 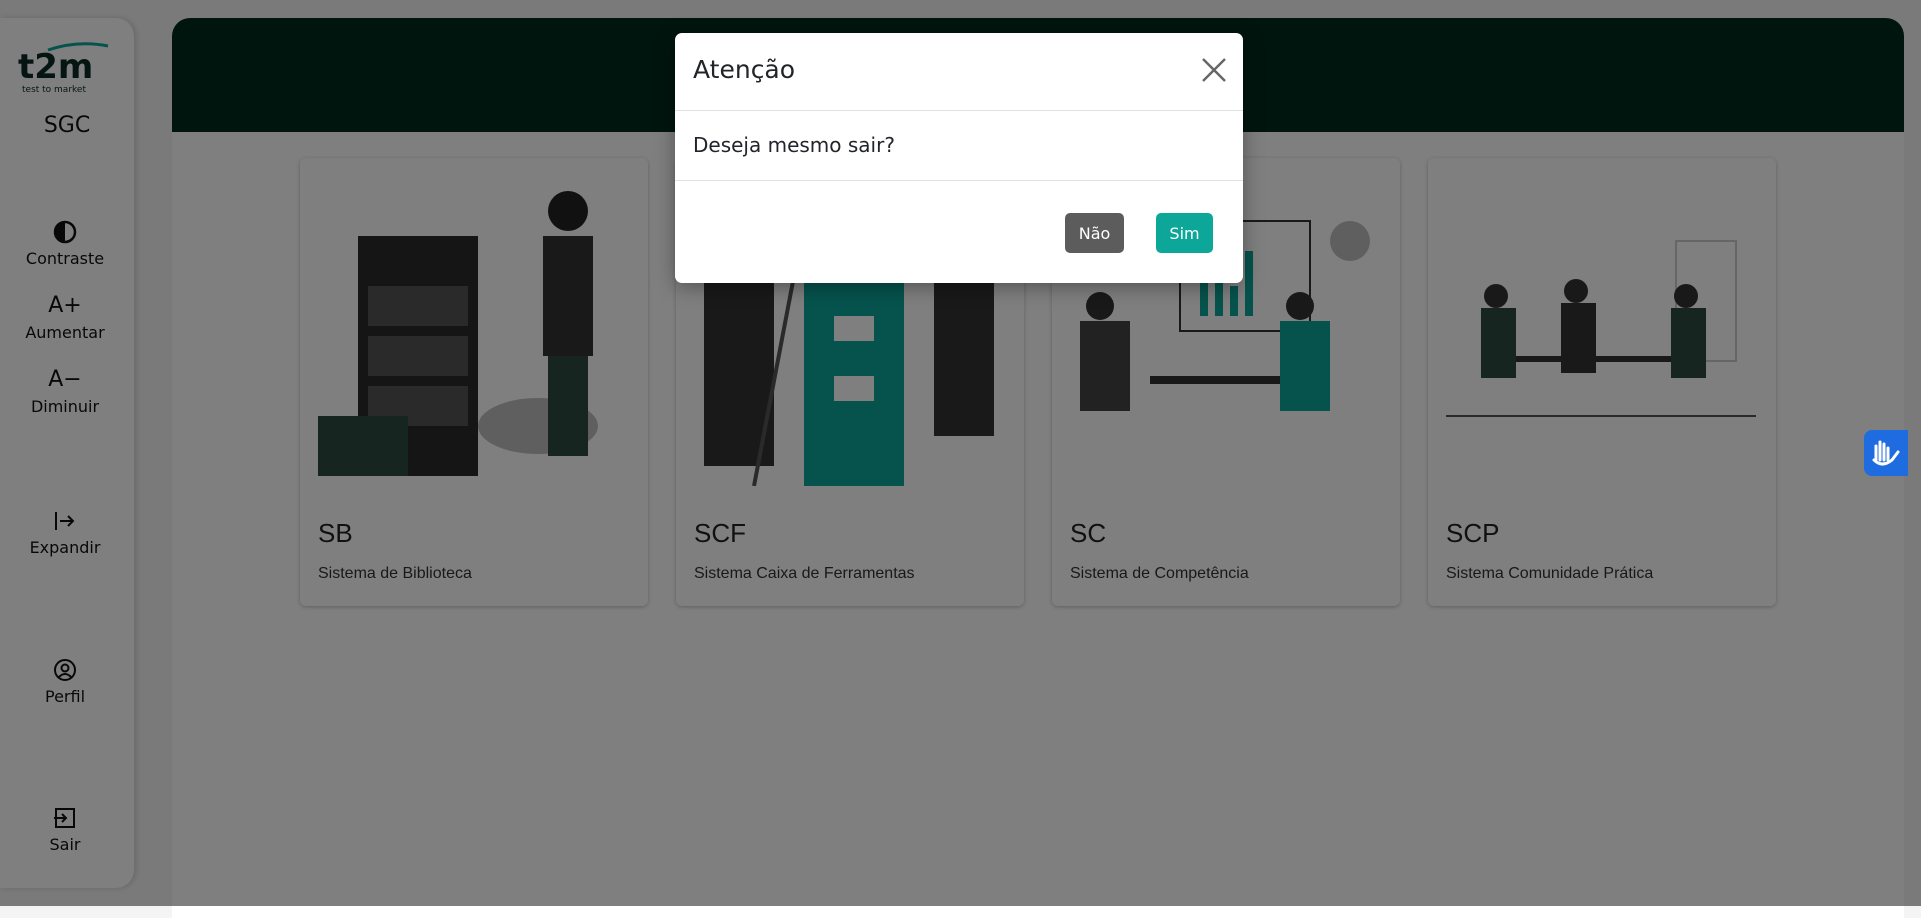 I want to click on modal-header: Atenção, so click(x=959, y=72).